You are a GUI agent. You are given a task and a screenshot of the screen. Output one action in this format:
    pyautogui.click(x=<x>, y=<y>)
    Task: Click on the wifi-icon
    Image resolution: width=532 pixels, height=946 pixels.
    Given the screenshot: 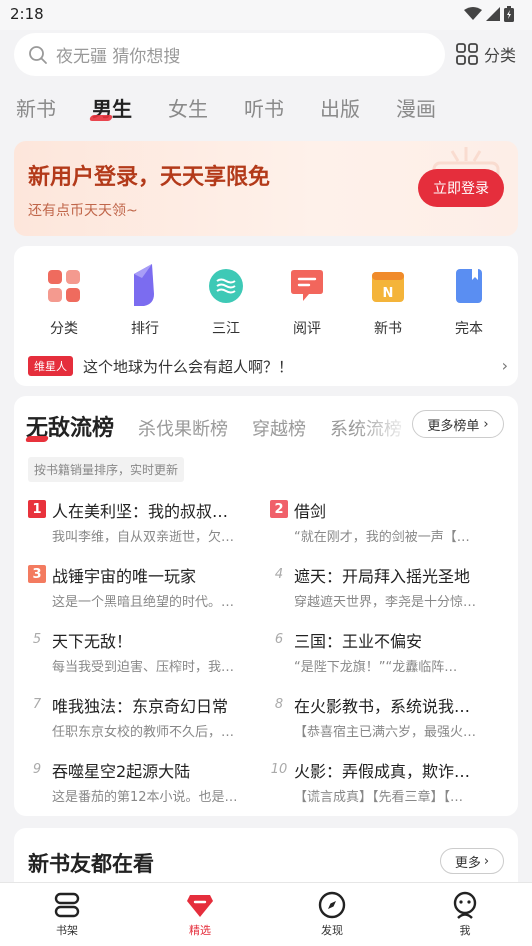 What is the action you would take?
    pyautogui.click(x=473, y=13)
    